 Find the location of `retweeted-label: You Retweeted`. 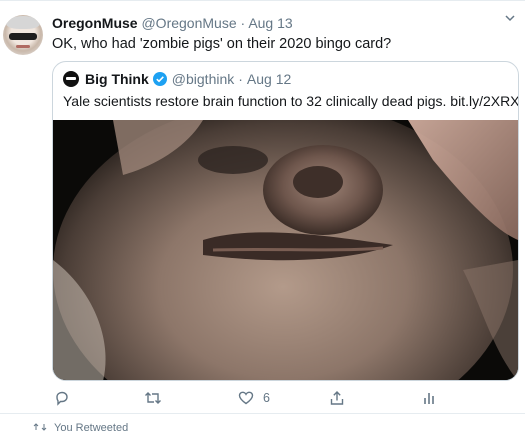

retweeted-label: You Retweeted is located at coordinates (91, 428).